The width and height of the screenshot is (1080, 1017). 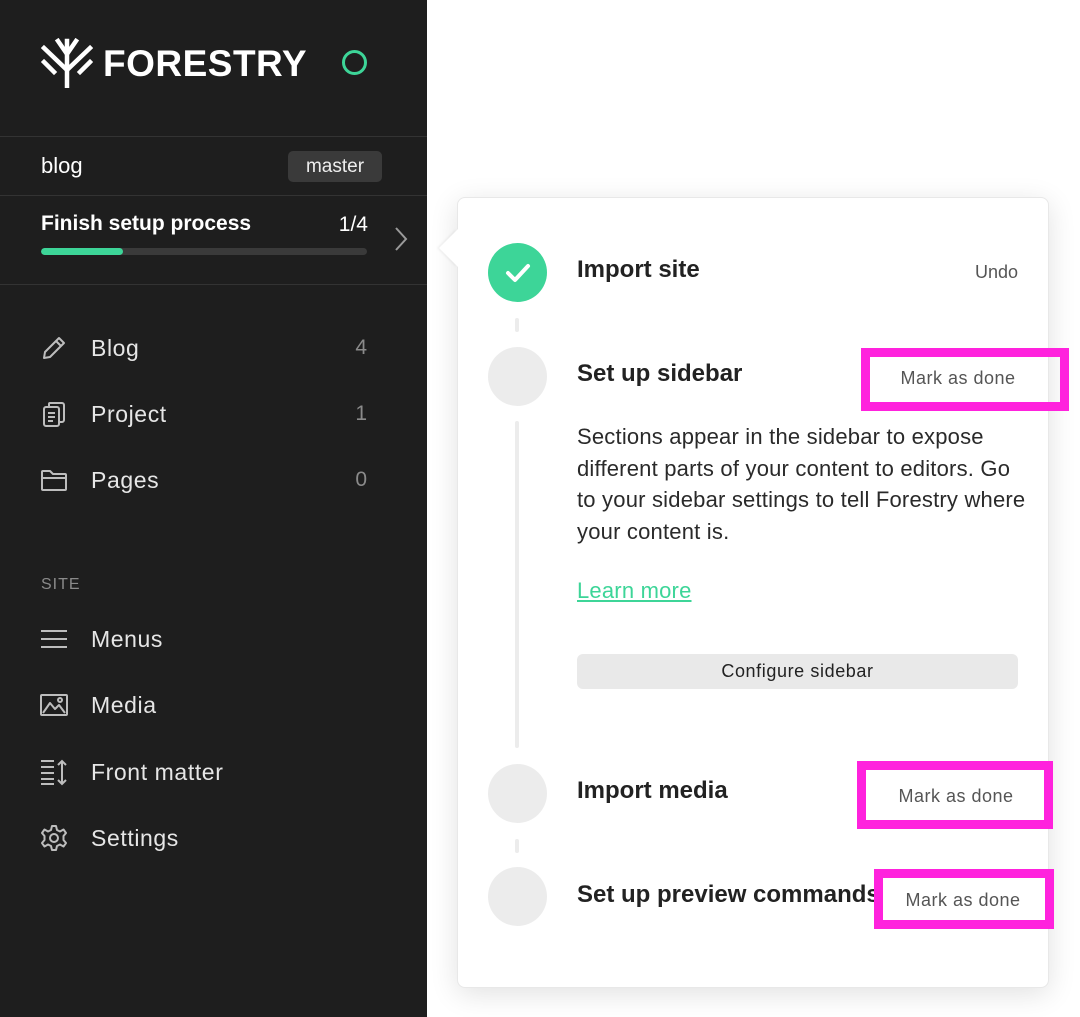 What do you see at coordinates (354, 62) in the screenshot?
I see `connection-status-icon` at bounding box center [354, 62].